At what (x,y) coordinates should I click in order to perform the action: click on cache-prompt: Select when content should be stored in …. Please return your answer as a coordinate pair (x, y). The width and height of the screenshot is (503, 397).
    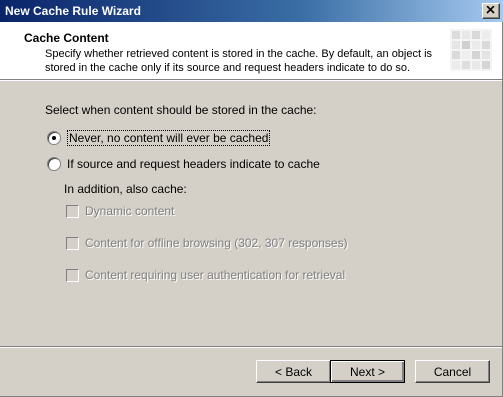
    Looking at the image, I should click on (181, 110).